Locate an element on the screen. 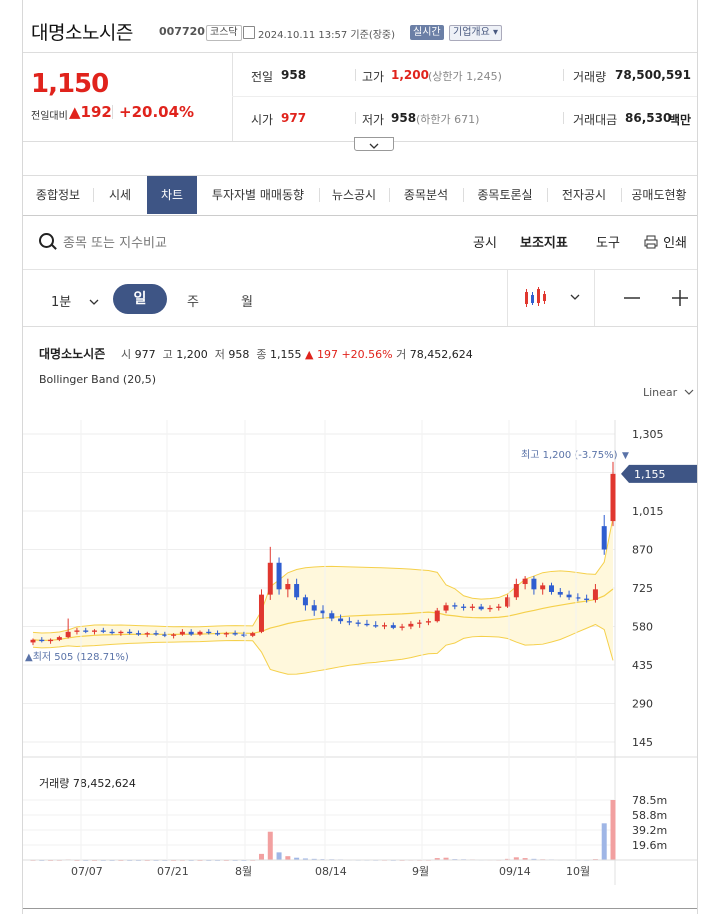  low-label: 저가 is located at coordinates (373, 120).